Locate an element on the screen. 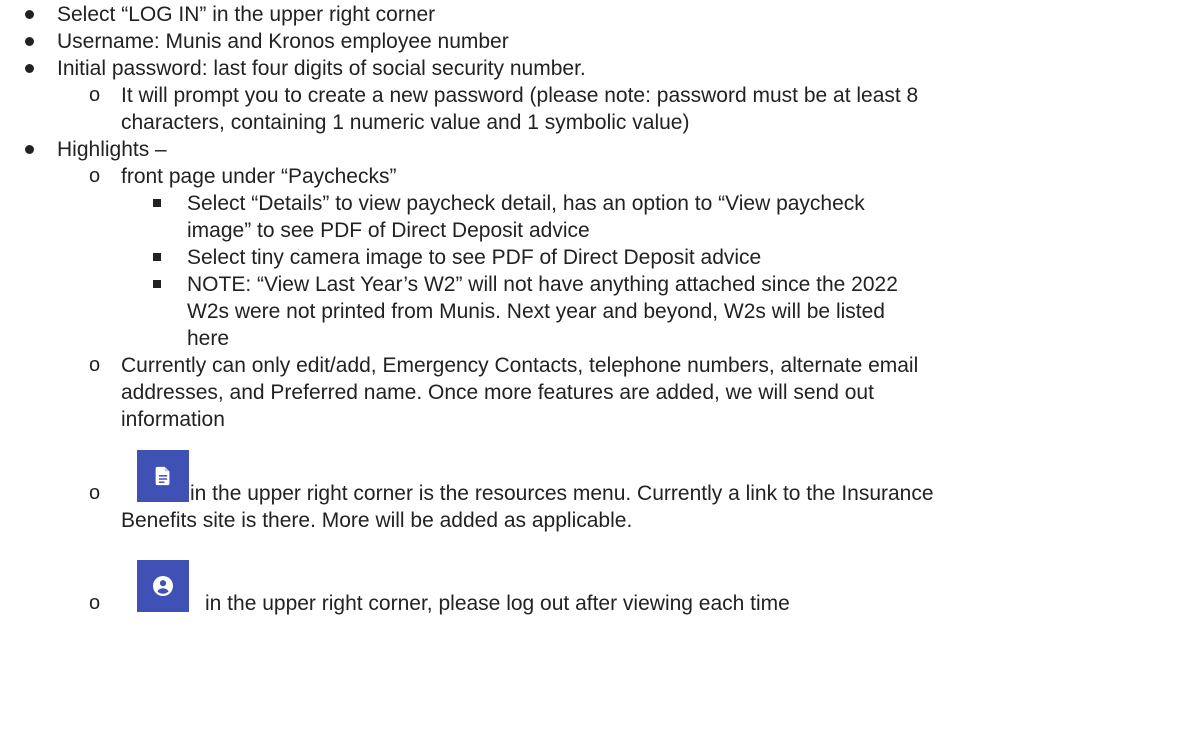  account-circle-icon is located at coordinates (163, 586).